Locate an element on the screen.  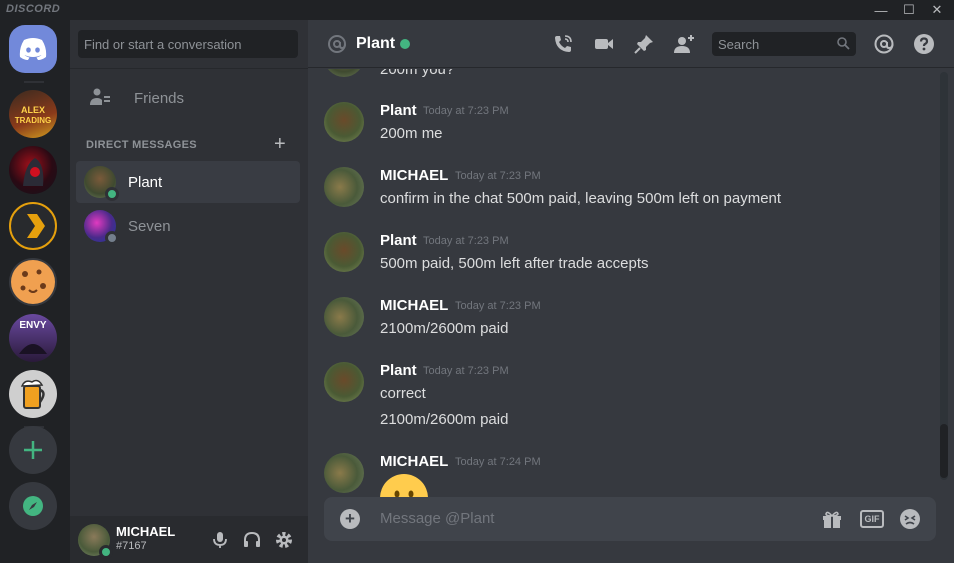
cookie-server-icon is located at coordinates (33, 282).